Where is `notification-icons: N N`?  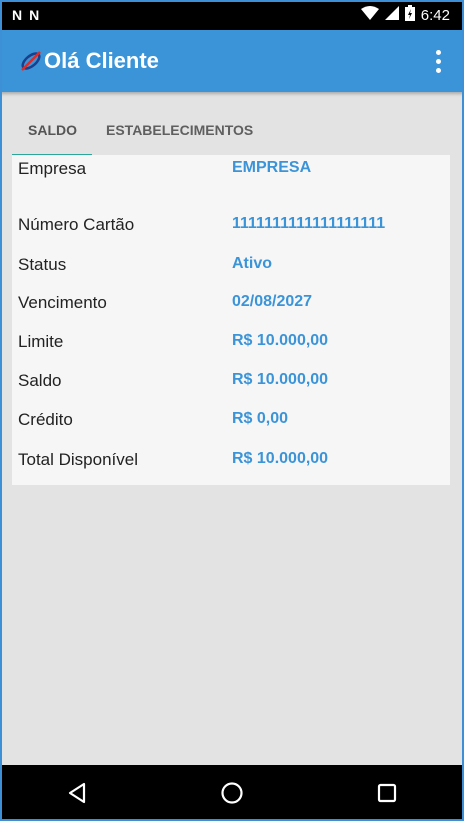
notification-icons: N N is located at coordinates (25, 15).